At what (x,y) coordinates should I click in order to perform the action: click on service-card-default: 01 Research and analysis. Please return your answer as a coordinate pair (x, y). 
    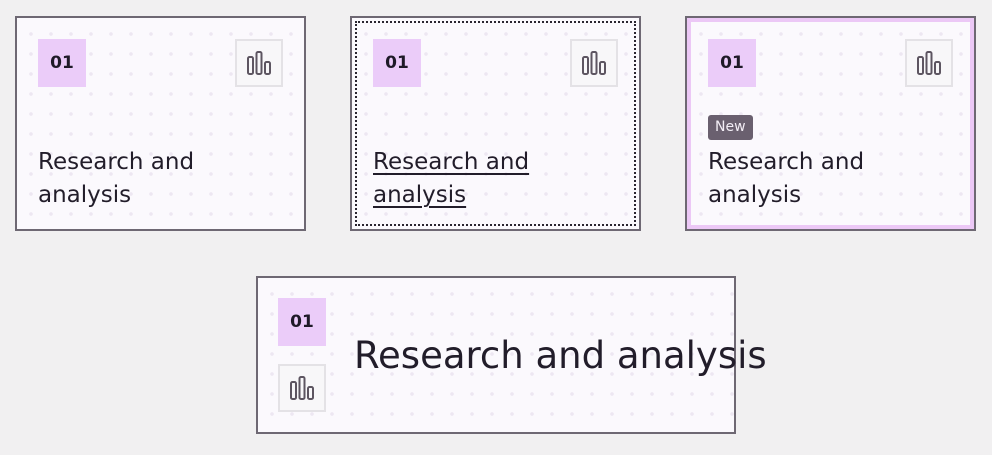
    Looking at the image, I should click on (160, 123).